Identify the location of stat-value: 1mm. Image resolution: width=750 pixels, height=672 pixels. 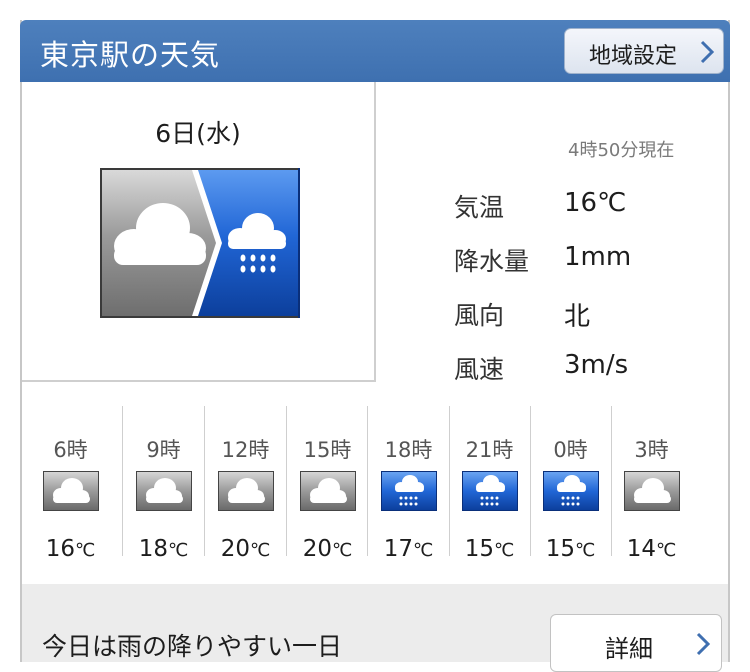
(598, 257).